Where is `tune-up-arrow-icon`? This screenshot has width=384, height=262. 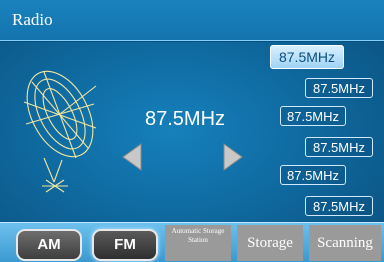
tune-up-arrow-icon is located at coordinates (233, 157).